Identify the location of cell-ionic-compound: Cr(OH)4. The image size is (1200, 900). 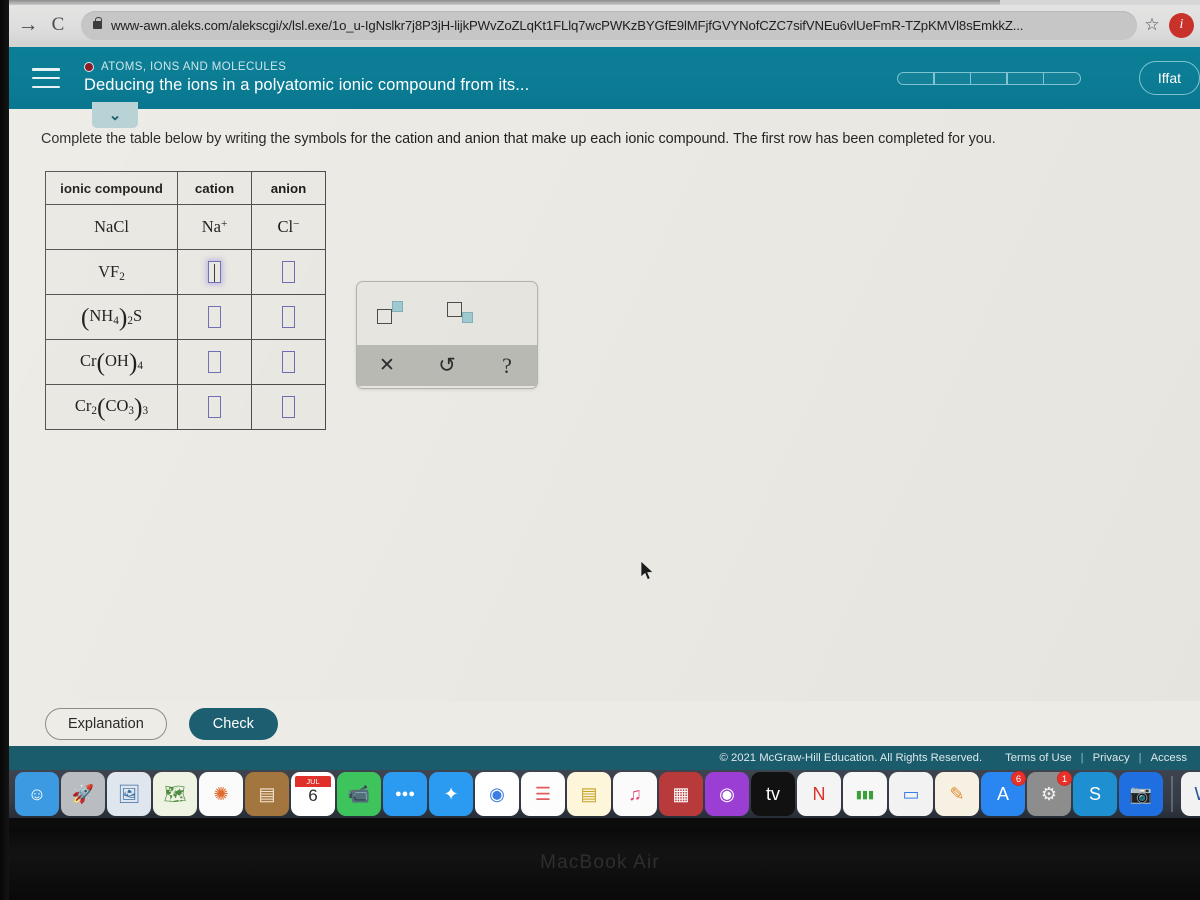
(111, 362).